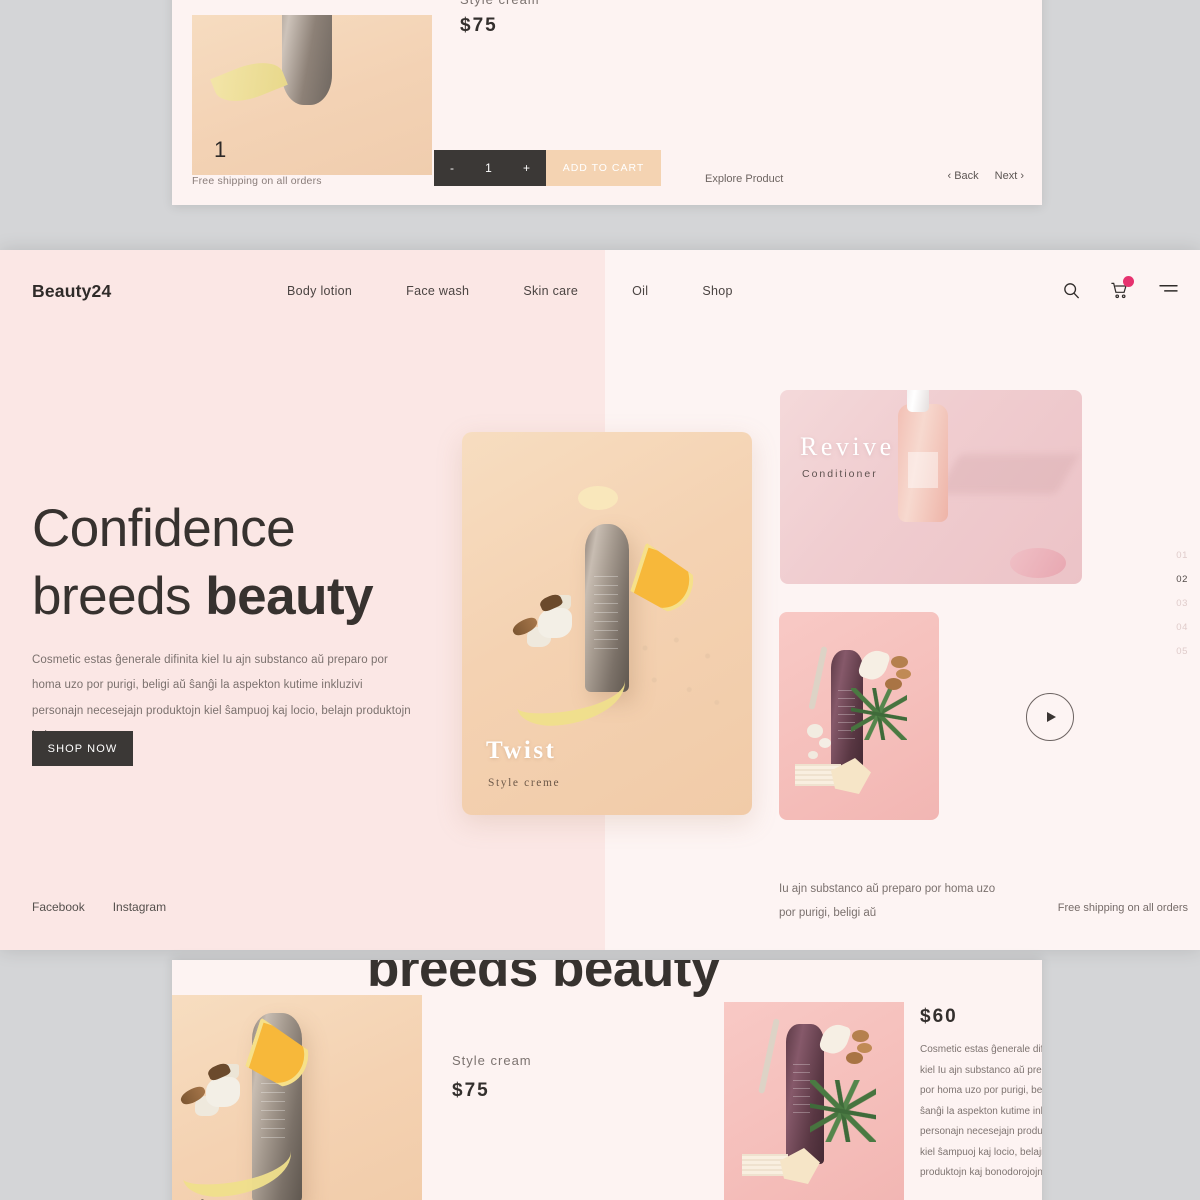 The width and height of the screenshot is (1200, 1200). I want to click on featured-card-title: Twist, so click(521, 750).